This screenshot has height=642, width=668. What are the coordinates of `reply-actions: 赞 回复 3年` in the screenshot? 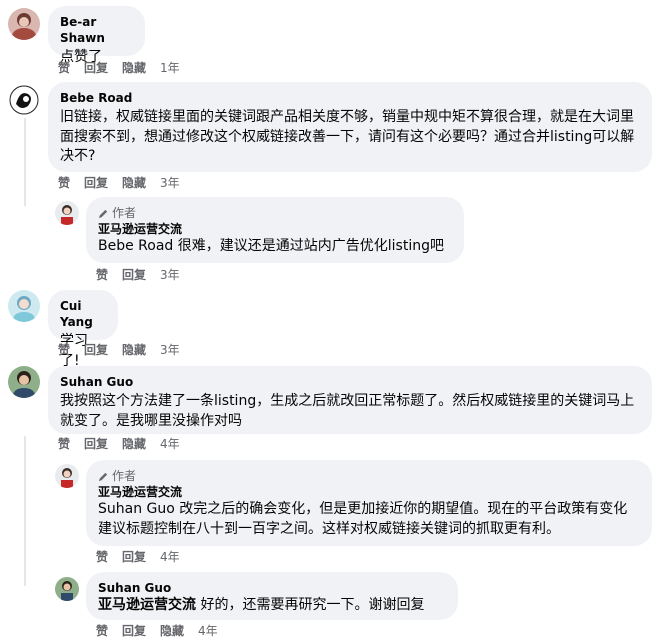 It's located at (145, 275).